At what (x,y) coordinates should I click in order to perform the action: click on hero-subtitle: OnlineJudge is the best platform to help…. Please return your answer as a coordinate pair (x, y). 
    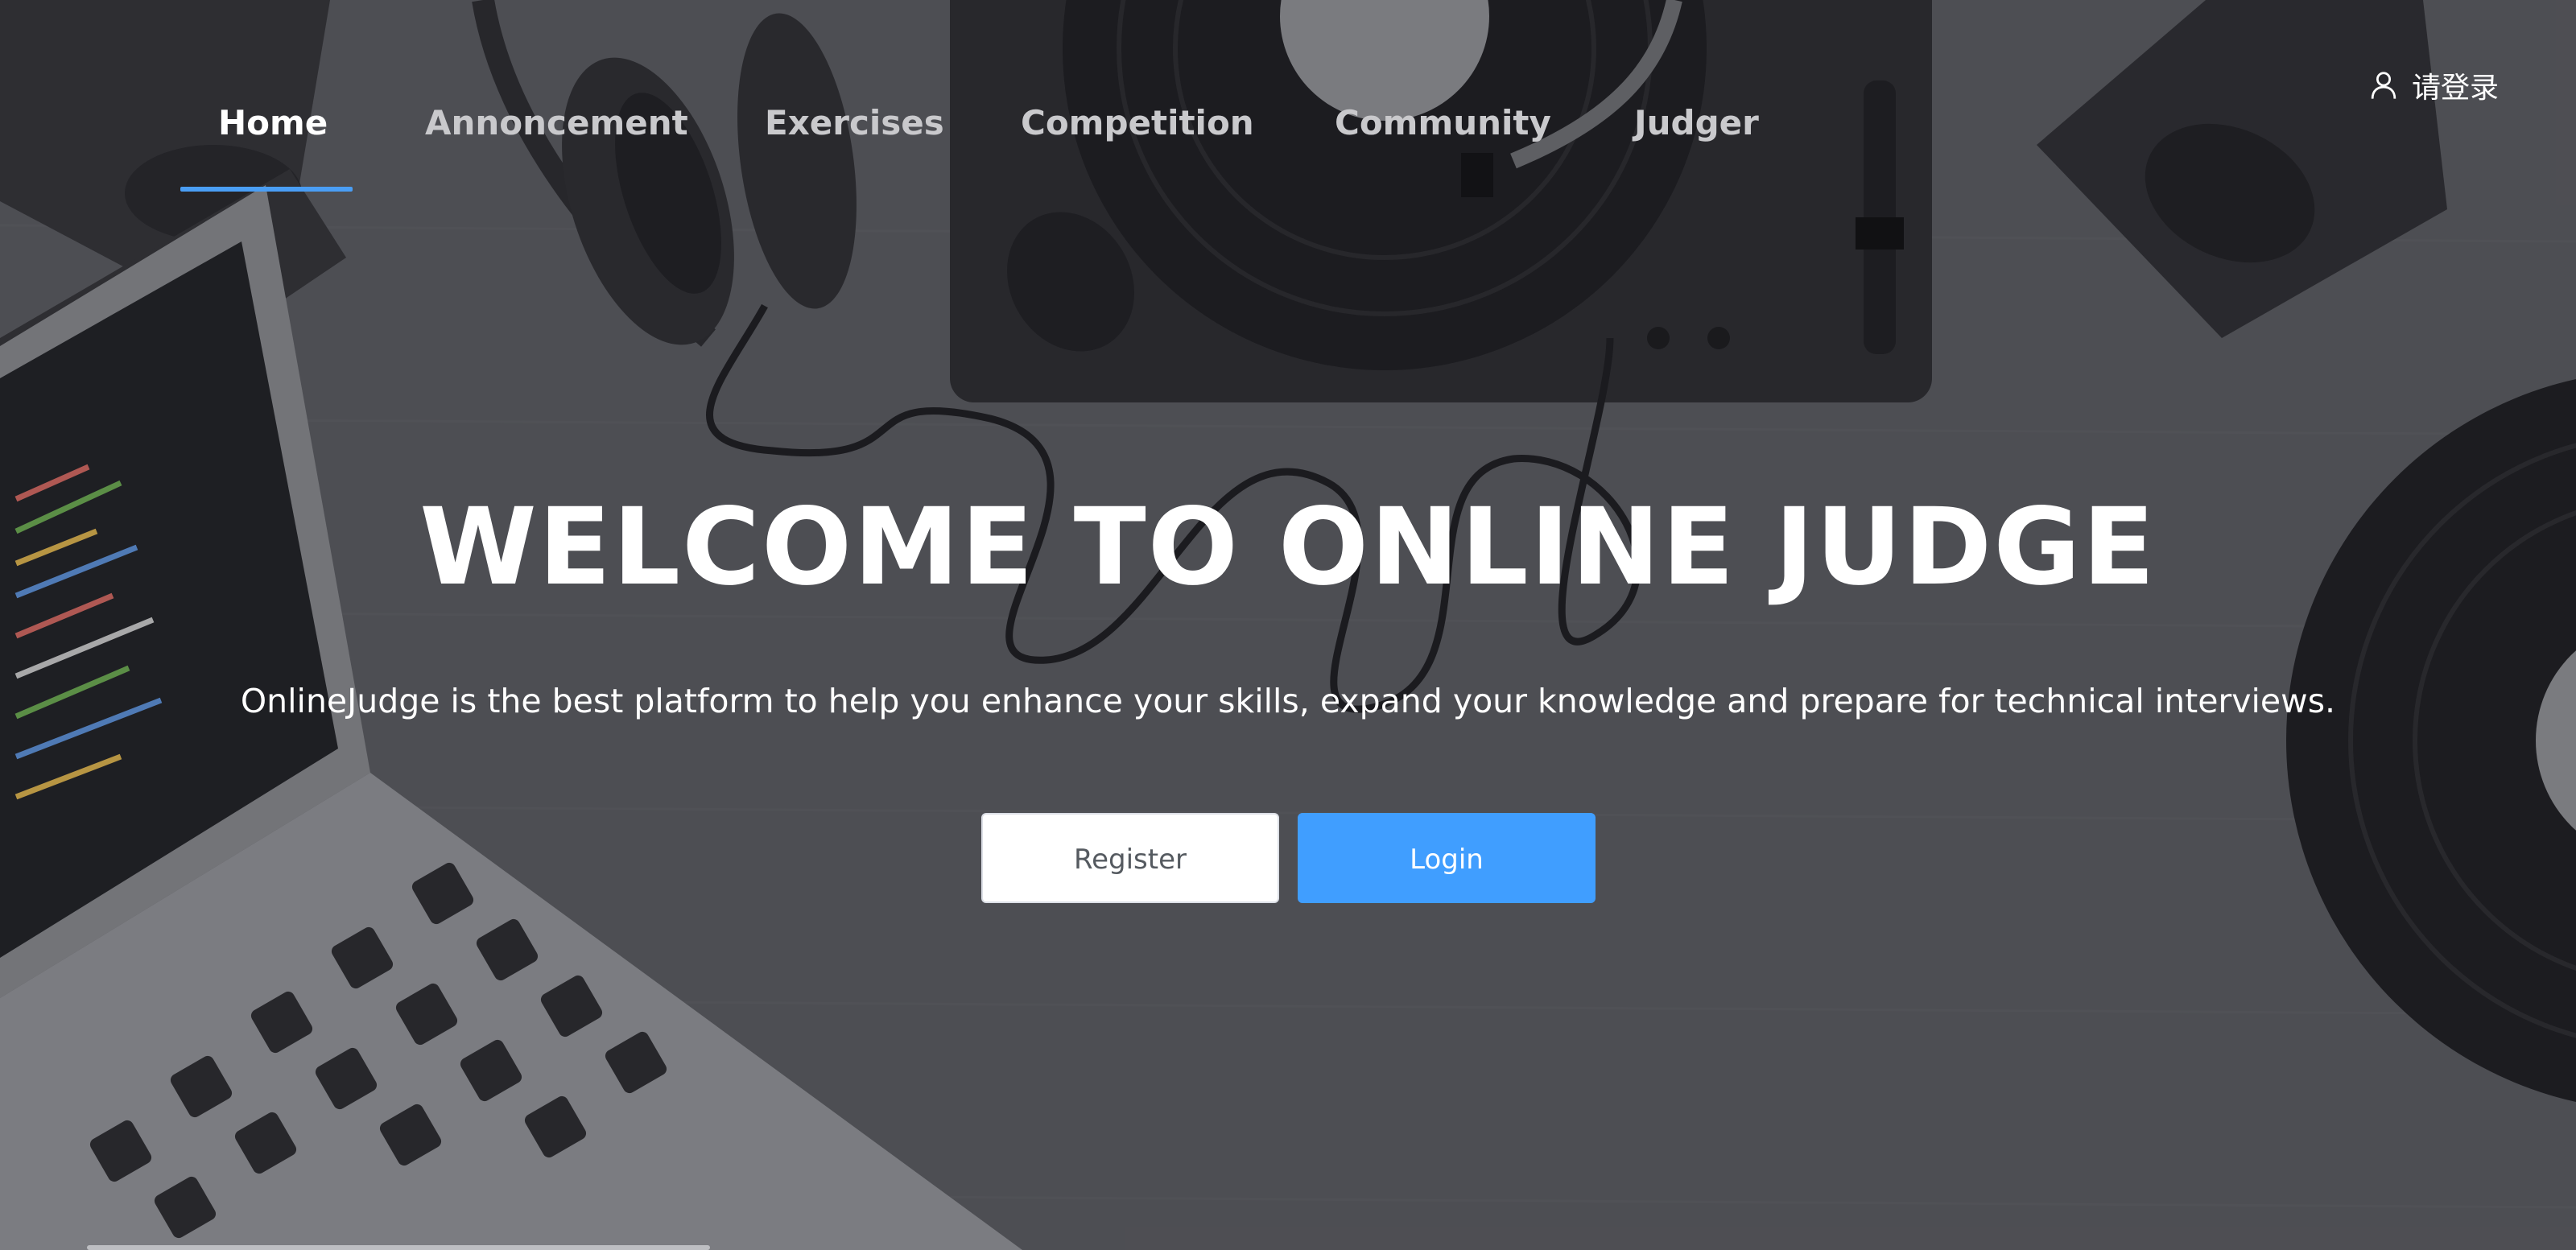
    Looking at the image, I should click on (1288, 701).